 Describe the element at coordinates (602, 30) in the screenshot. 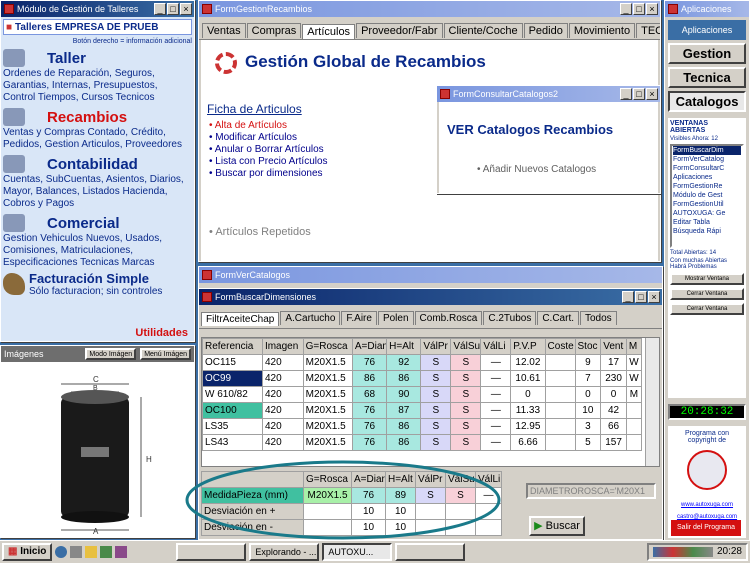

I see `tab-6: Movimiento` at that location.